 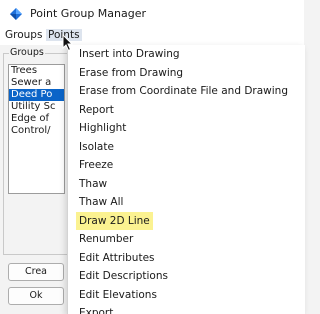 What do you see at coordinates (152, 14) in the screenshot?
I see `title-bar: Point Group Manager` at bounding box center [152, 14].